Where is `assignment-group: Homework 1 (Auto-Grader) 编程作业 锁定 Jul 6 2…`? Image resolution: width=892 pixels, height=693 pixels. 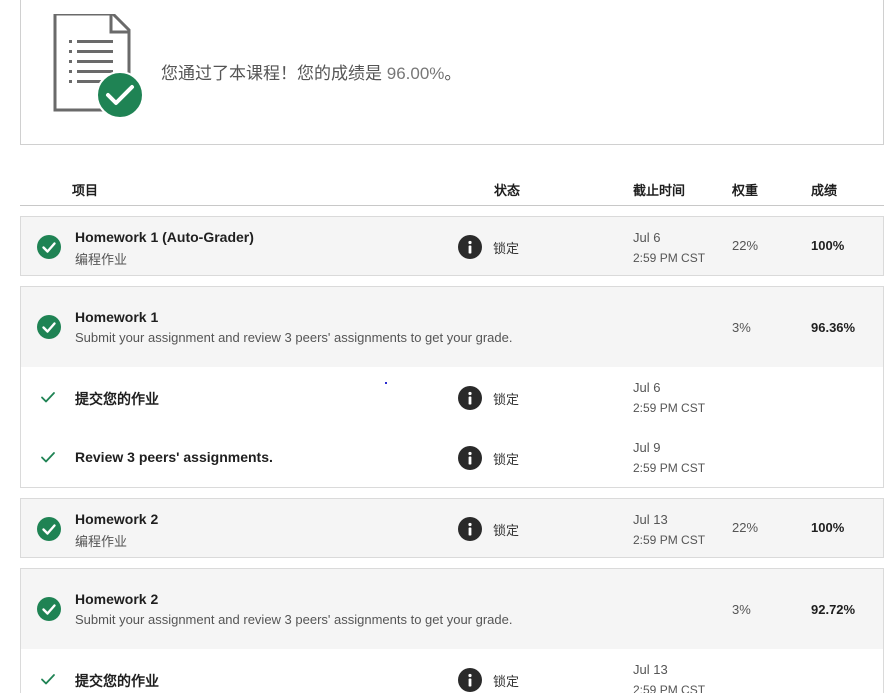 assignment-group: Homework 1 (Auto-Grader) 编程作业 锁定 Jul 6 2… is located at coordinates (452, 246).